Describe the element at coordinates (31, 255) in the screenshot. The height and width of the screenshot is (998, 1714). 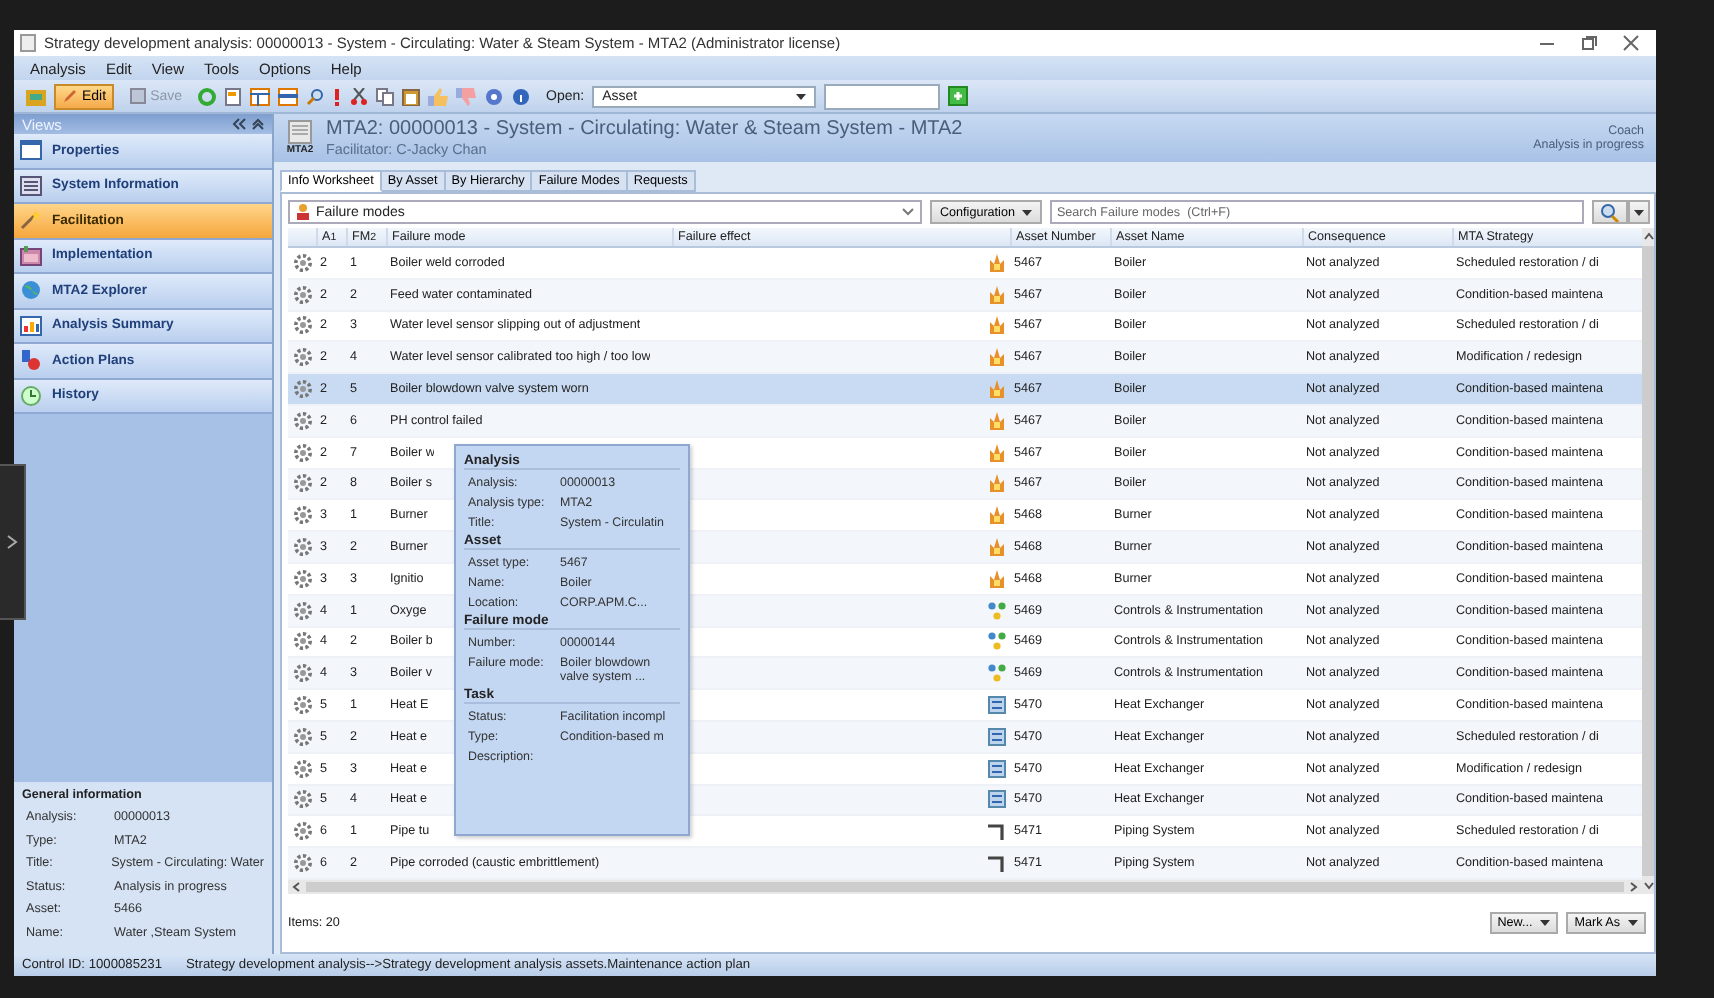
I see `calendar-icon` at that location.